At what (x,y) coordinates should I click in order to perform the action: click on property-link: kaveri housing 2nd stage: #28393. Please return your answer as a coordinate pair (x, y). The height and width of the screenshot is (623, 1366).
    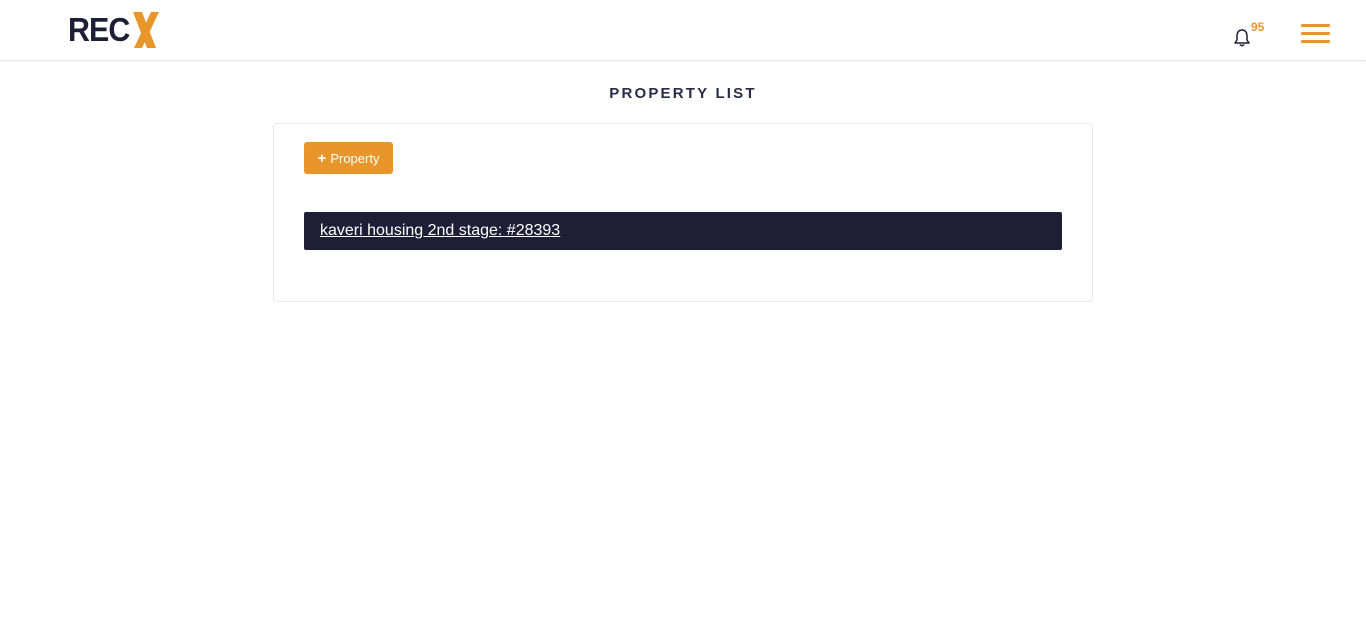
    Looking at the image, I should click on (440, 231).